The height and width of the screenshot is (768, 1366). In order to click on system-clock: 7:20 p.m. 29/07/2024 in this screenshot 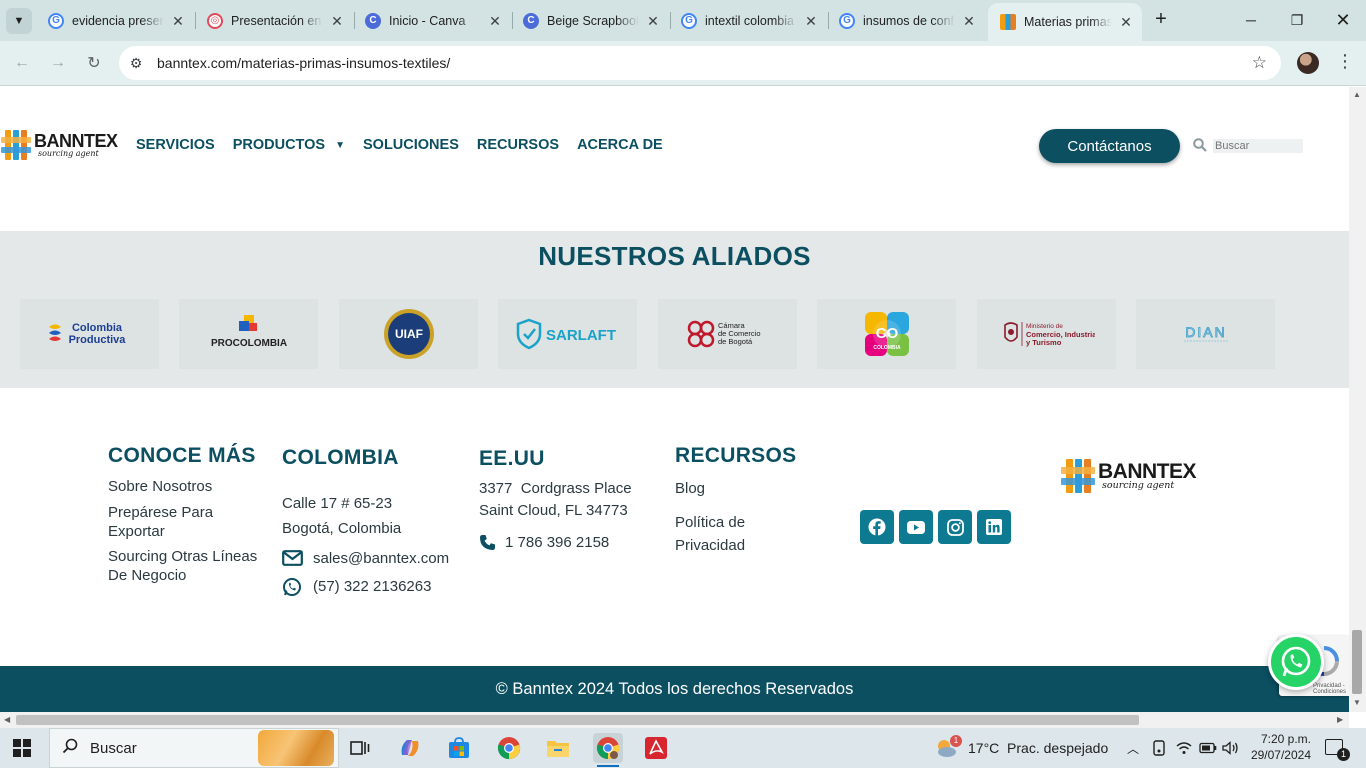, I will do `click(1277, 747)`.